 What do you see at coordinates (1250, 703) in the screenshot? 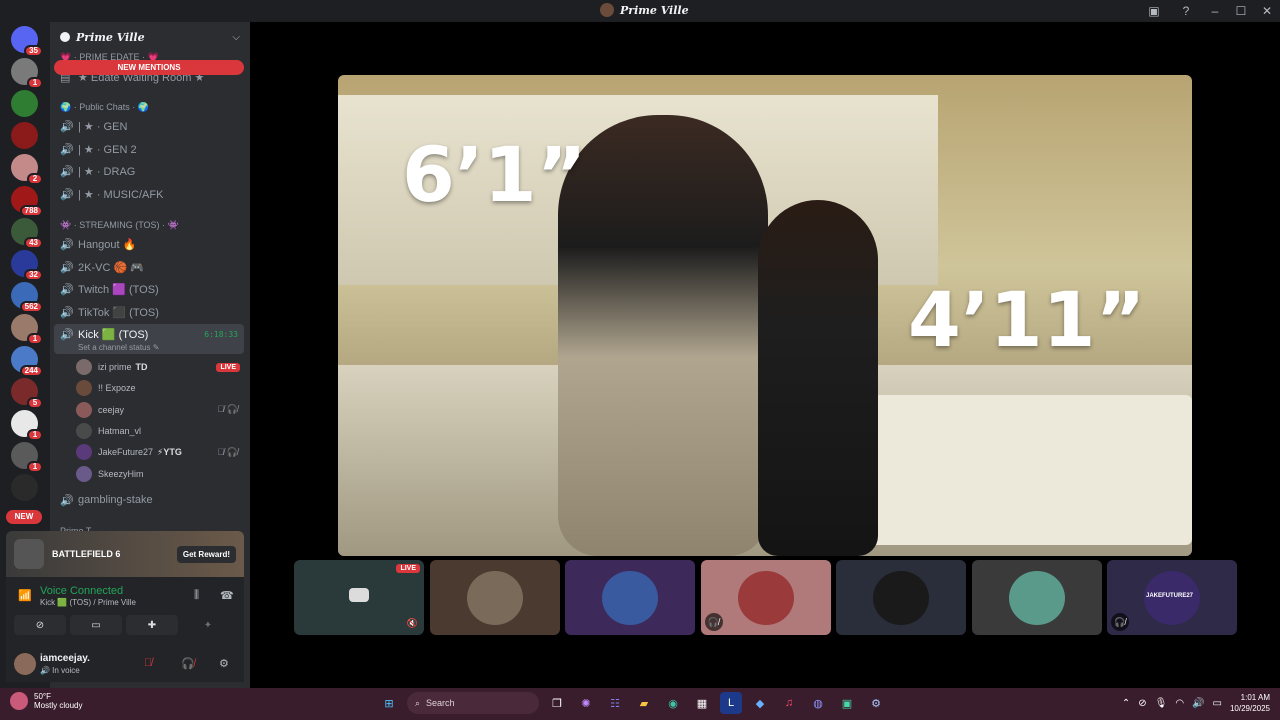
I see `clock: 1:01 AM 10/29/2025` at bounding box center [1250, 703].